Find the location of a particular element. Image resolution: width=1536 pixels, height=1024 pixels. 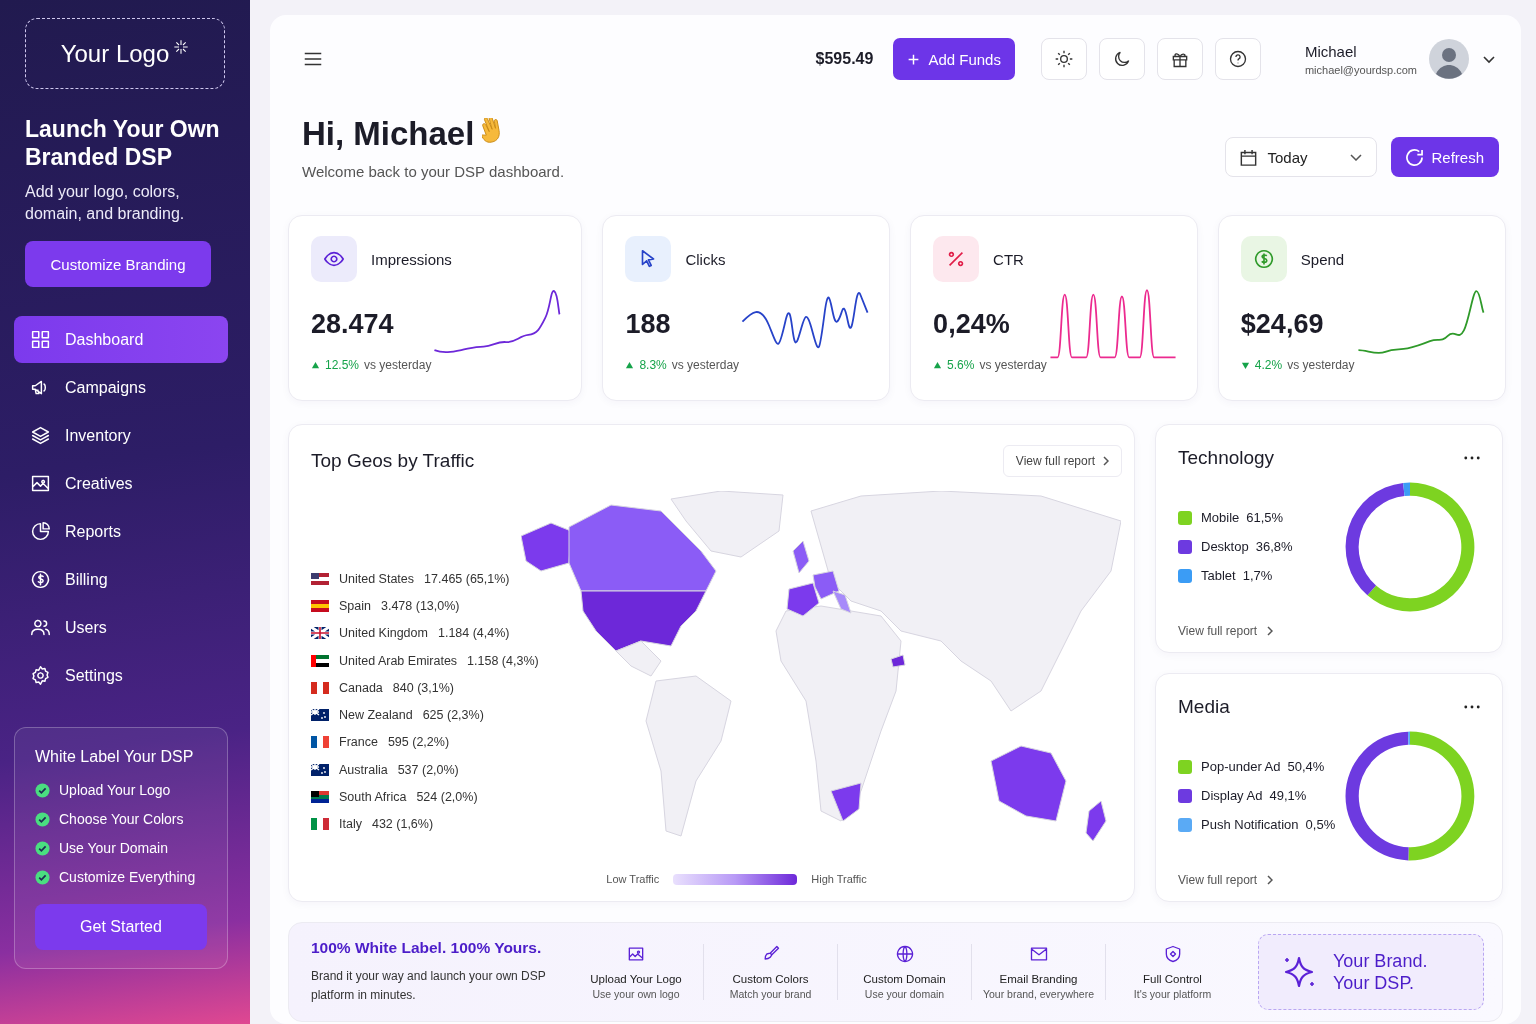

country-name: Spain is located at coordinates (355, 605).